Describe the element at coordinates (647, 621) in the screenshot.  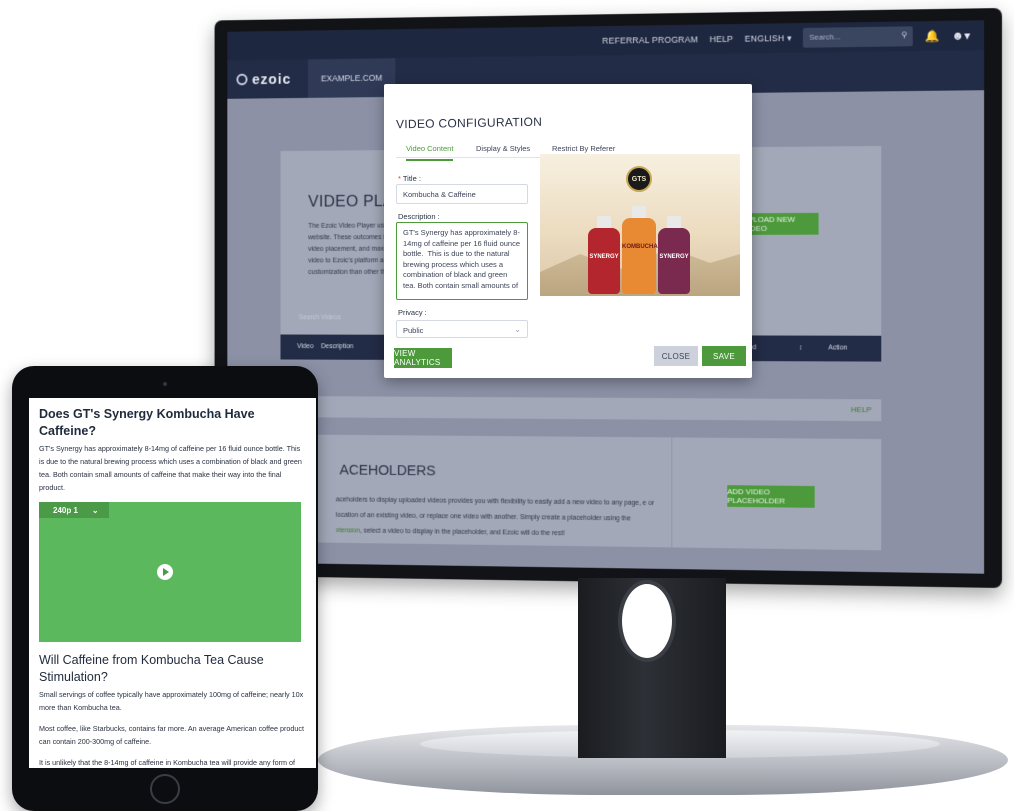
I see `monitor-stand-cable-hole` at that location.